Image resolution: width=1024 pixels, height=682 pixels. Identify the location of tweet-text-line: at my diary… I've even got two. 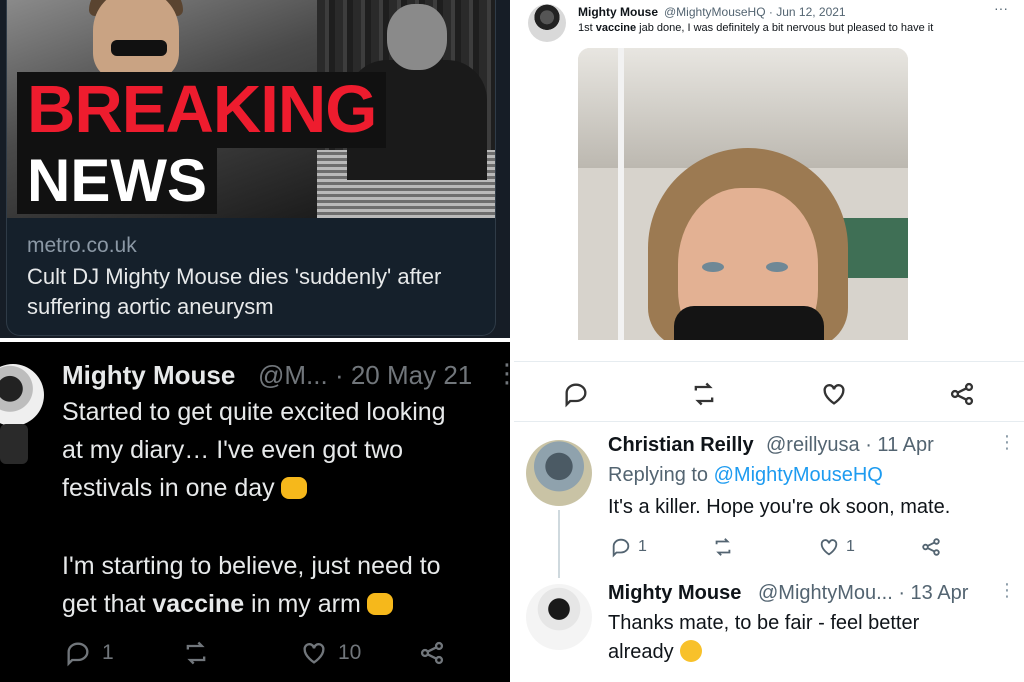
(233, 450).